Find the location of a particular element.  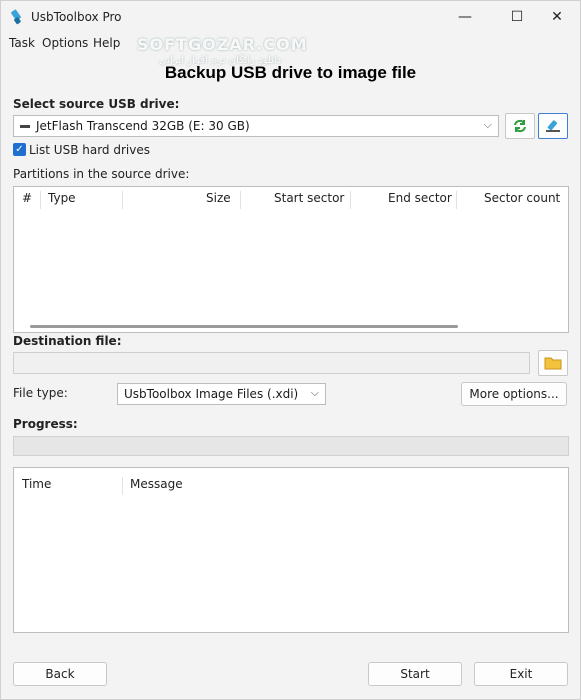

minimize-icon: — is located at coordinates (465, 17).